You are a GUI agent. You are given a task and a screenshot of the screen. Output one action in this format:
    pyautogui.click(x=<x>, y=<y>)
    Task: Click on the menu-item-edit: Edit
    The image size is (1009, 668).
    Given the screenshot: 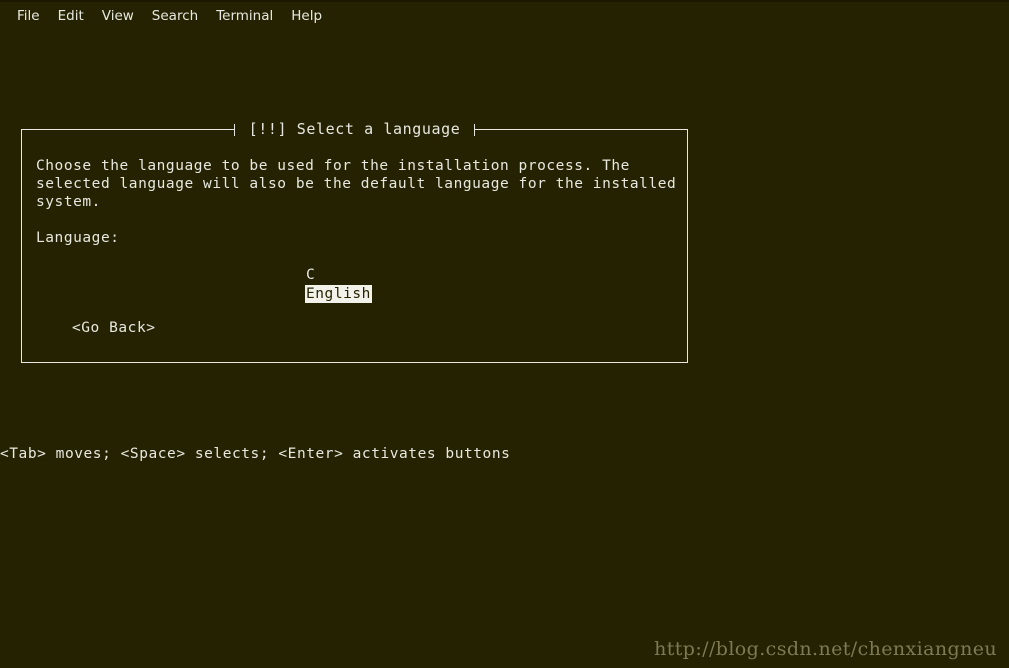 What is the action you would take?
    pyautogui.click(x=71, y=16)
    